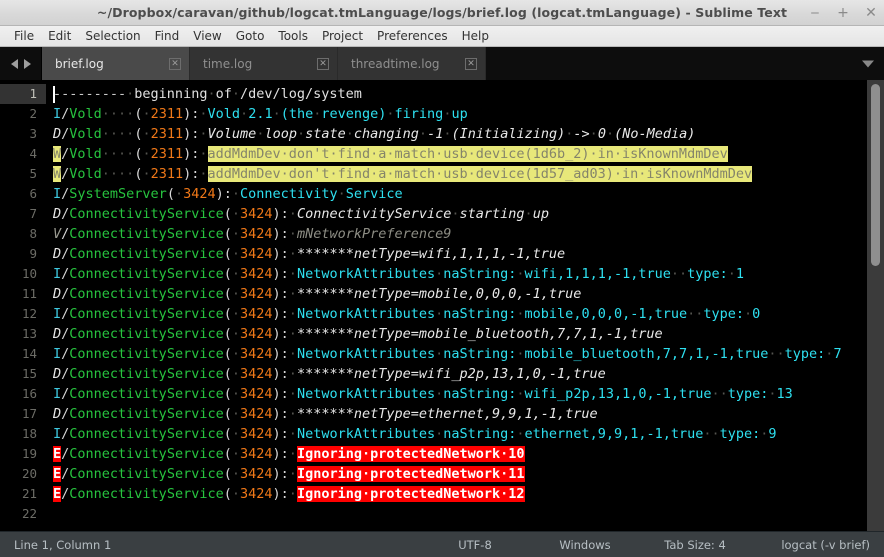 The width and height of the screenshot is (884, 557). Describe the element at coordinates (167, 36) in the screenshot. I see `menu-item-find: Find` at that location.